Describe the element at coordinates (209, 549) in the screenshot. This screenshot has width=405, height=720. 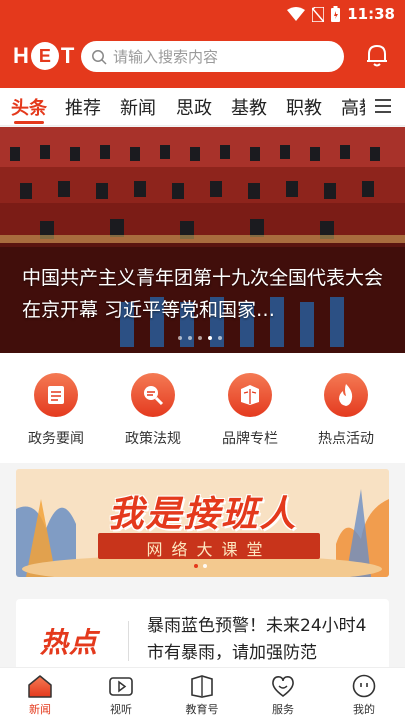
I see `promo-subtitle: 网络大课堂` at that location.